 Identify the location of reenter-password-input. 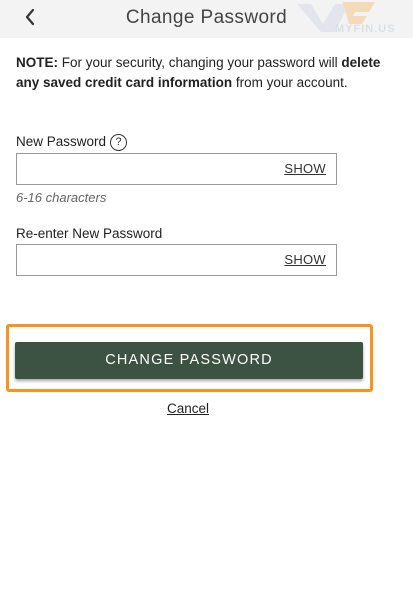
(147, 260).